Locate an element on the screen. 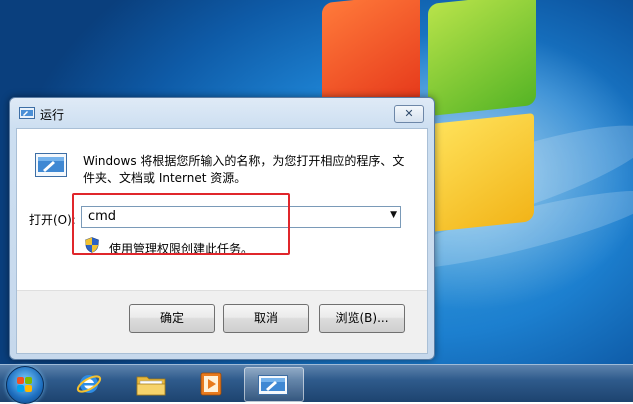 The height and width of the screenshot is (404, 633). folder-icon is located at coordinates (151, 386).